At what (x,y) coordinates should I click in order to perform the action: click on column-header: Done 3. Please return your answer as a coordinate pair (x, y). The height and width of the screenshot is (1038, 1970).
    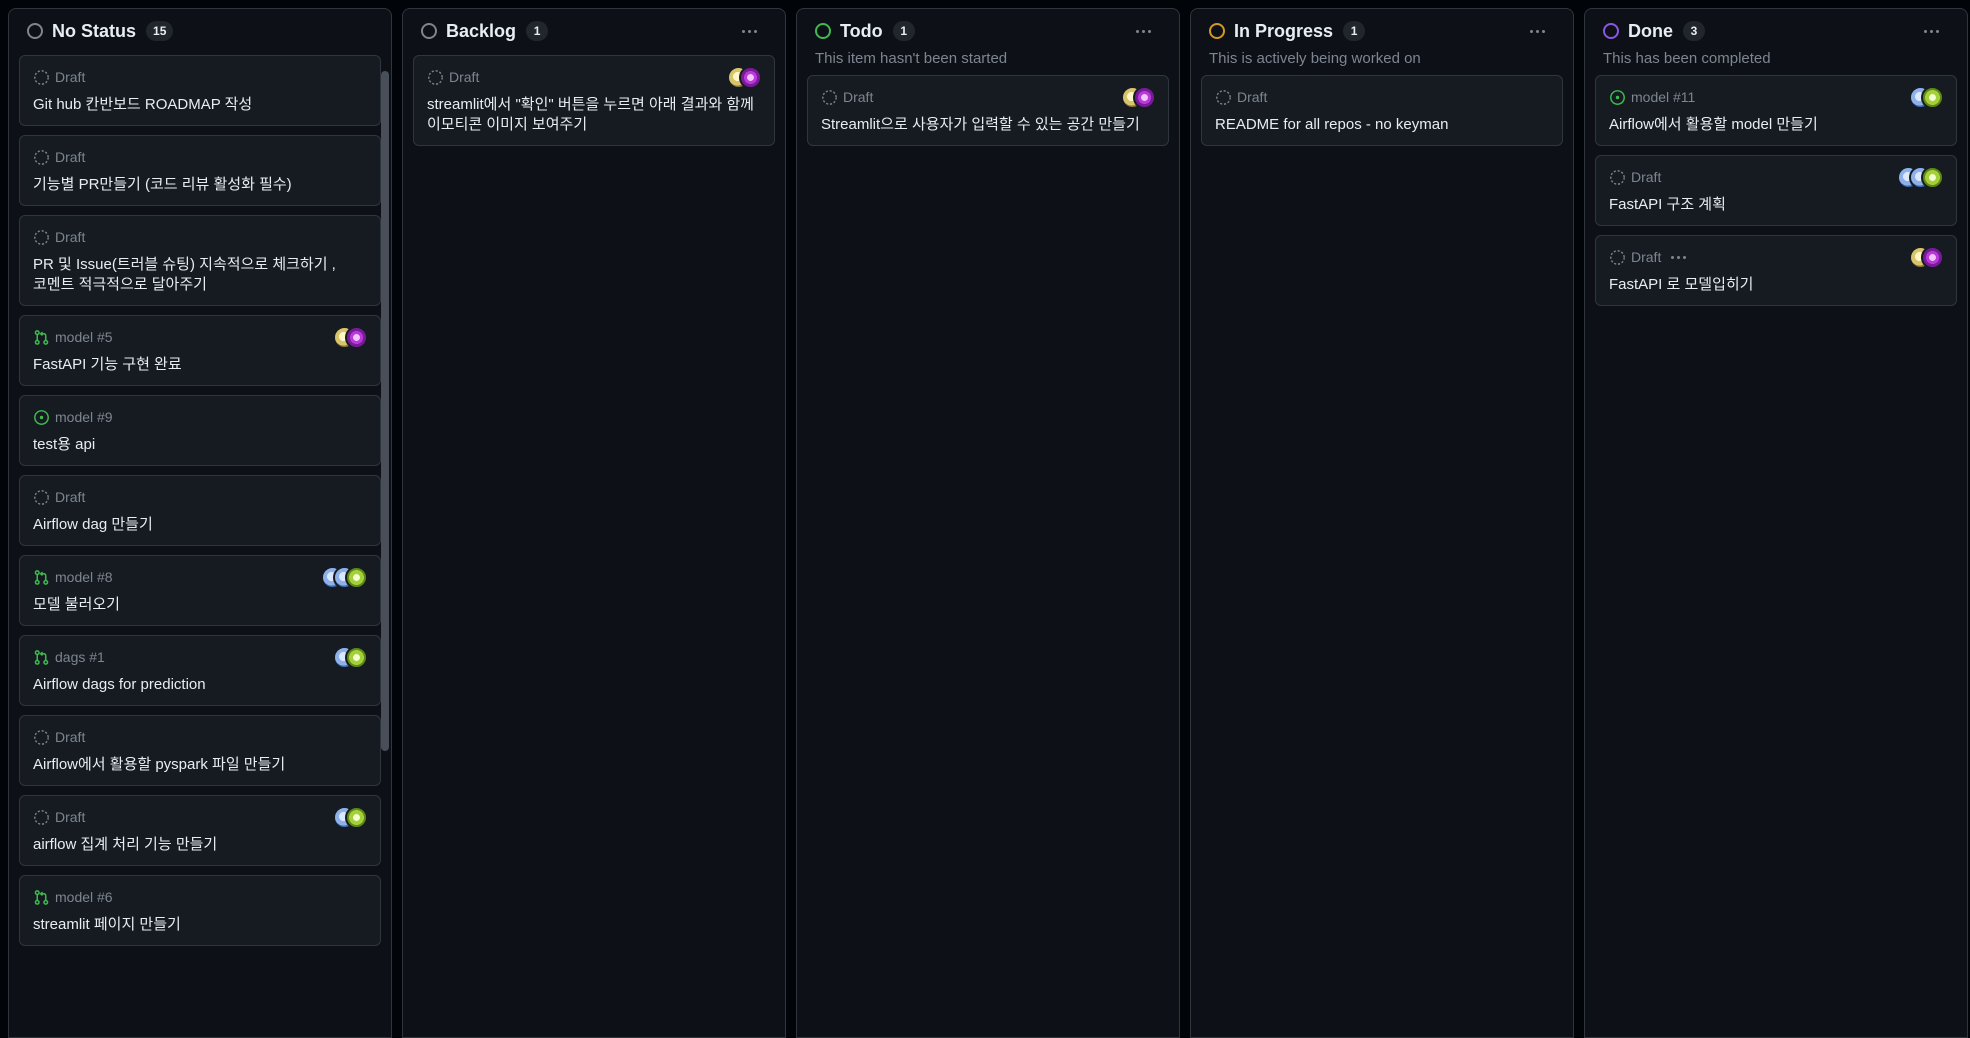
    Looking at the image, I should click on (1776, 31).